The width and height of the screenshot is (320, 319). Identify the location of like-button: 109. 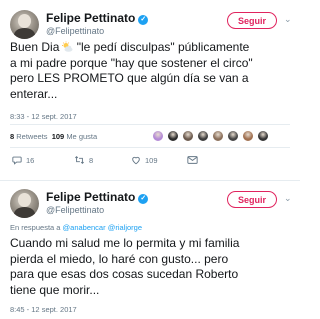
(144, 160).